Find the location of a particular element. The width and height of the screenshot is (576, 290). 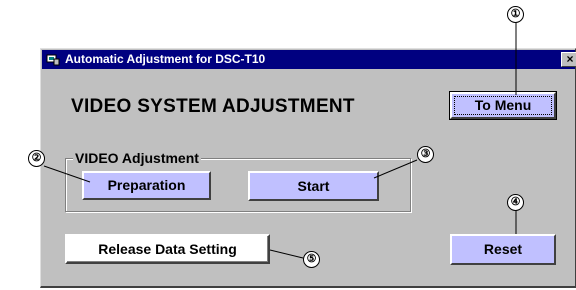

reset-button: Reset is located at coordinates (503, 249).